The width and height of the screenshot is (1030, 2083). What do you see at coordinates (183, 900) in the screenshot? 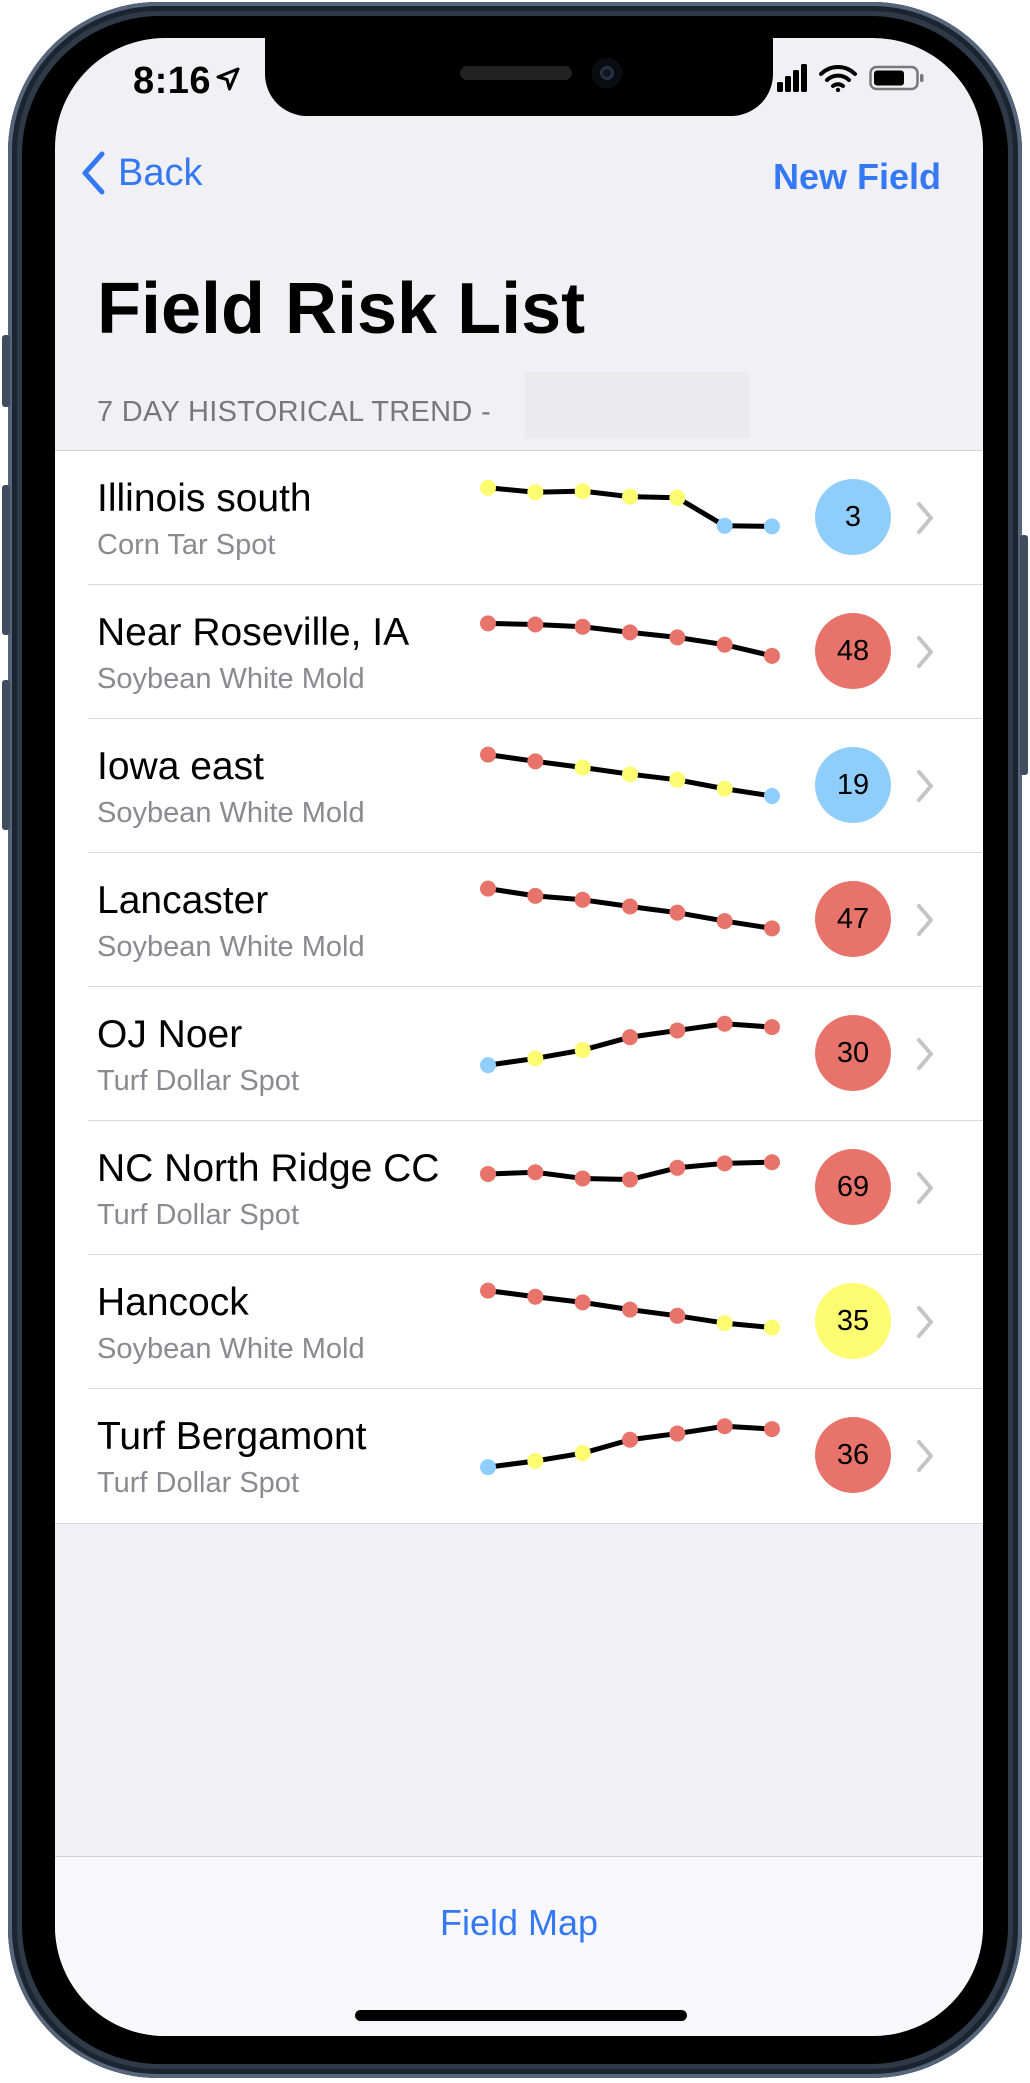
I see `field-name: Lancaster` at bounding box center [183, 900].